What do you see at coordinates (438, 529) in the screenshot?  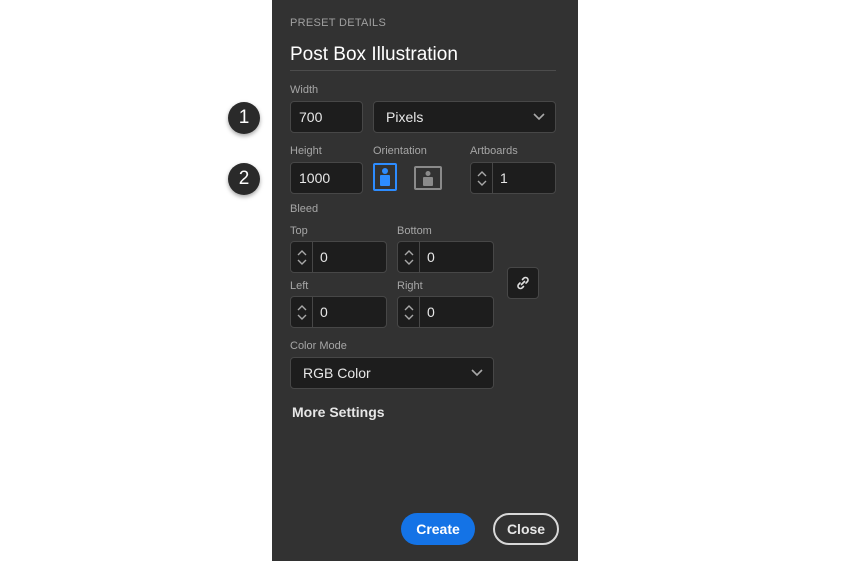 I see `create-button: Create` at bounding box center [438, 529].